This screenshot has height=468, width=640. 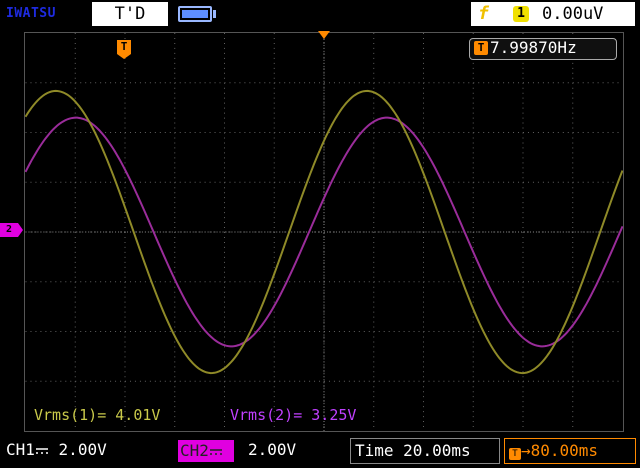 I want to click on trigger-level: 0.00uV, so click(x=573, y=14).